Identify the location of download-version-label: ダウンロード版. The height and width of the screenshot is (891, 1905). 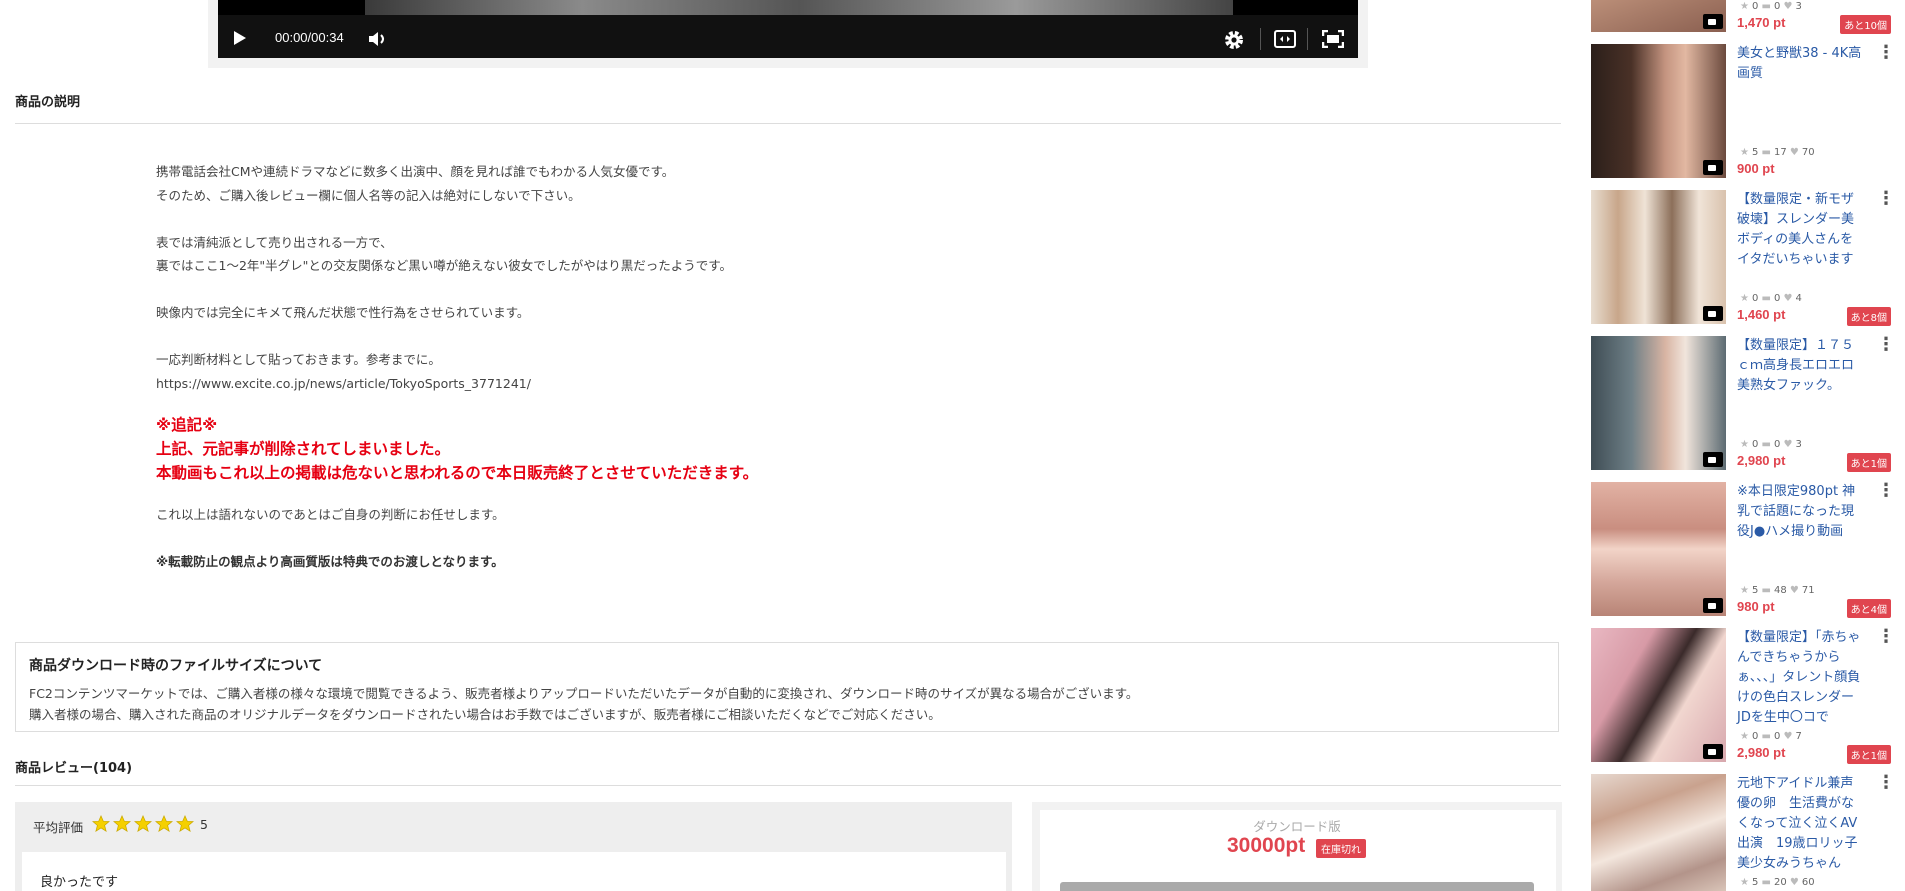
(1297, 826).